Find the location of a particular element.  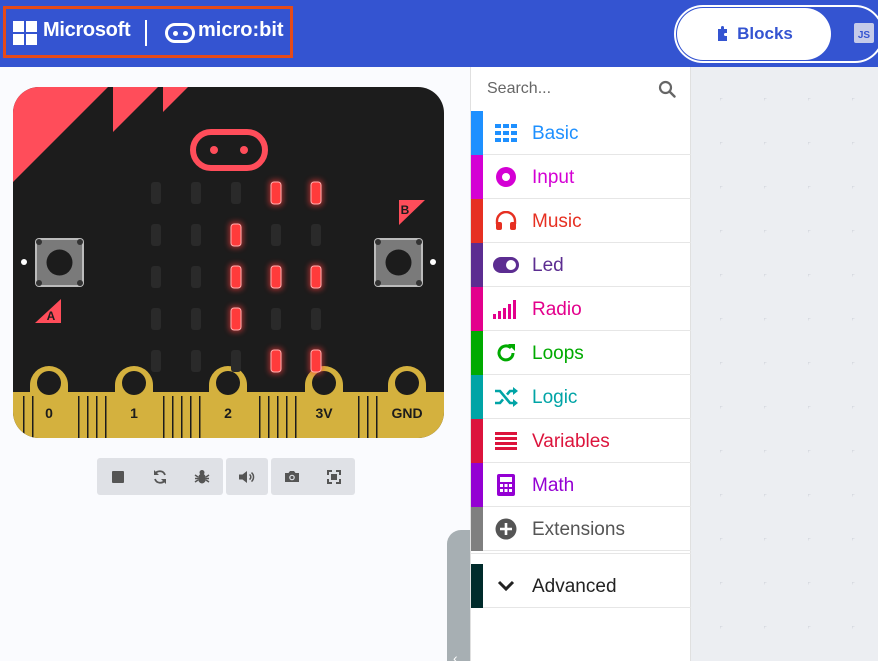

category-label: Loops is located at coordinates (558, 353).